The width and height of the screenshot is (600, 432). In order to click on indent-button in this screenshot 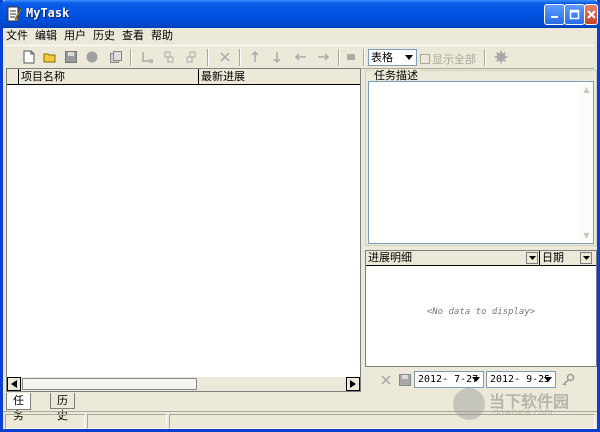, I will do `click(323, 57)`.